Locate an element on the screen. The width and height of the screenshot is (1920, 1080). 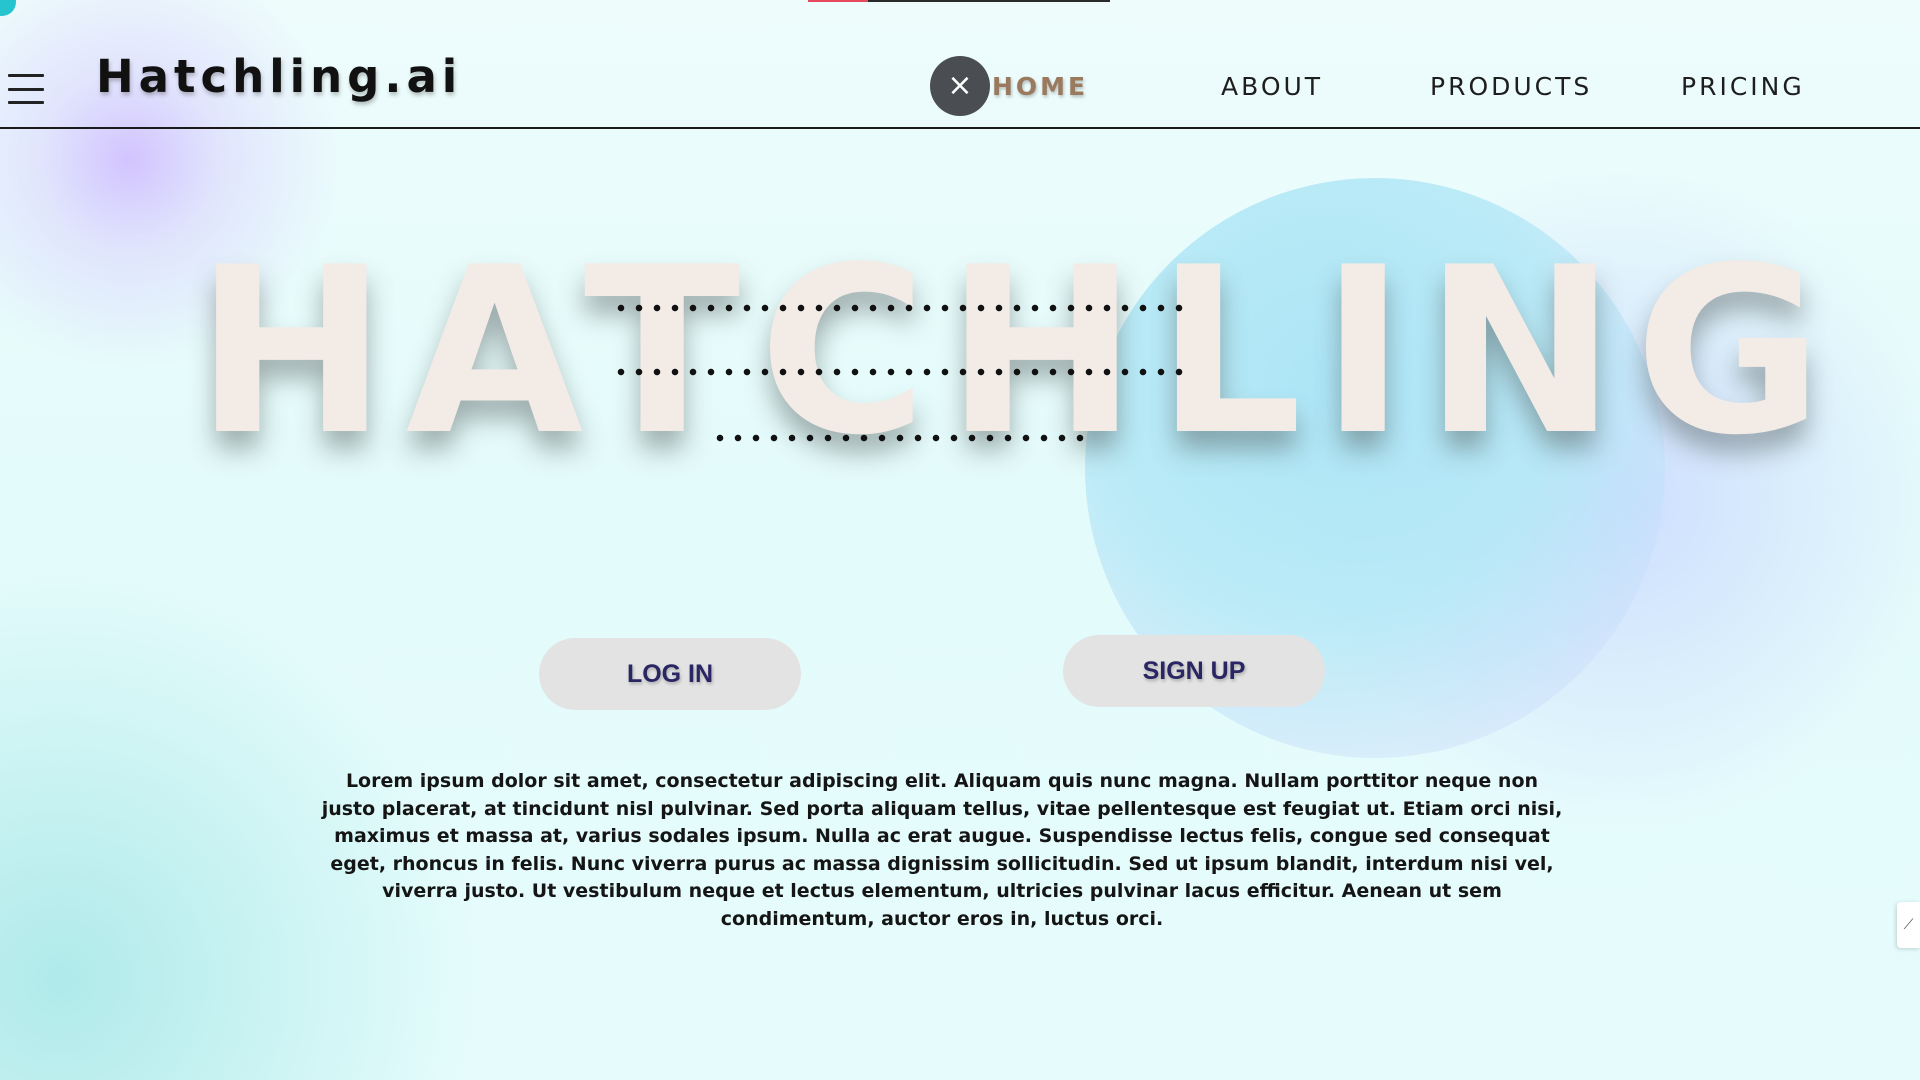
nav-products: PRODUCTS is located at coordinates (1511, 86).